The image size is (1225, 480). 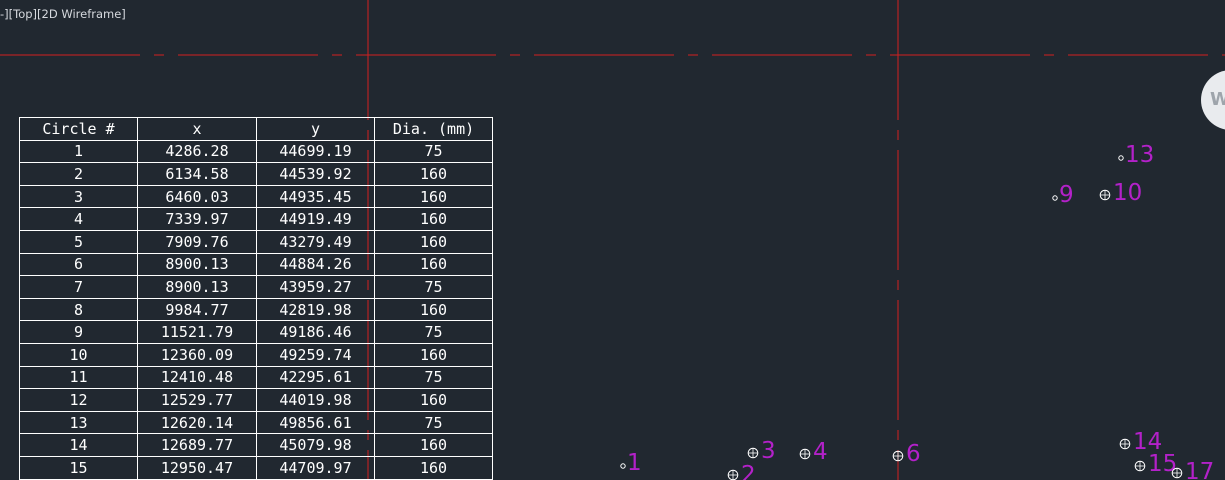 What do you see at coordinates (315, 174) in the screenshot?
I see `cell-y: 44539.92` at bounding box center [315, 174].